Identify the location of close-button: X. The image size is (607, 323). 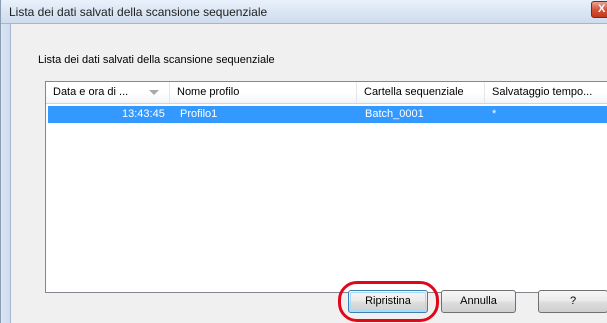
(599, 9).